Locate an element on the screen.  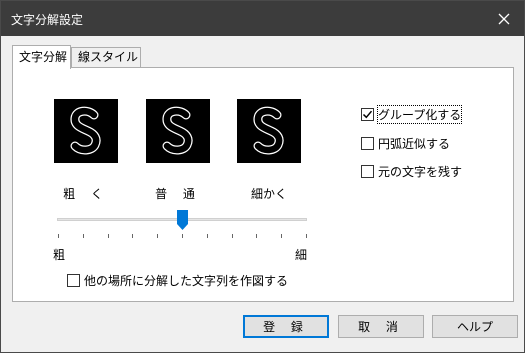
title-bar: 文字分解設定 is located at coordinates (262, 18).